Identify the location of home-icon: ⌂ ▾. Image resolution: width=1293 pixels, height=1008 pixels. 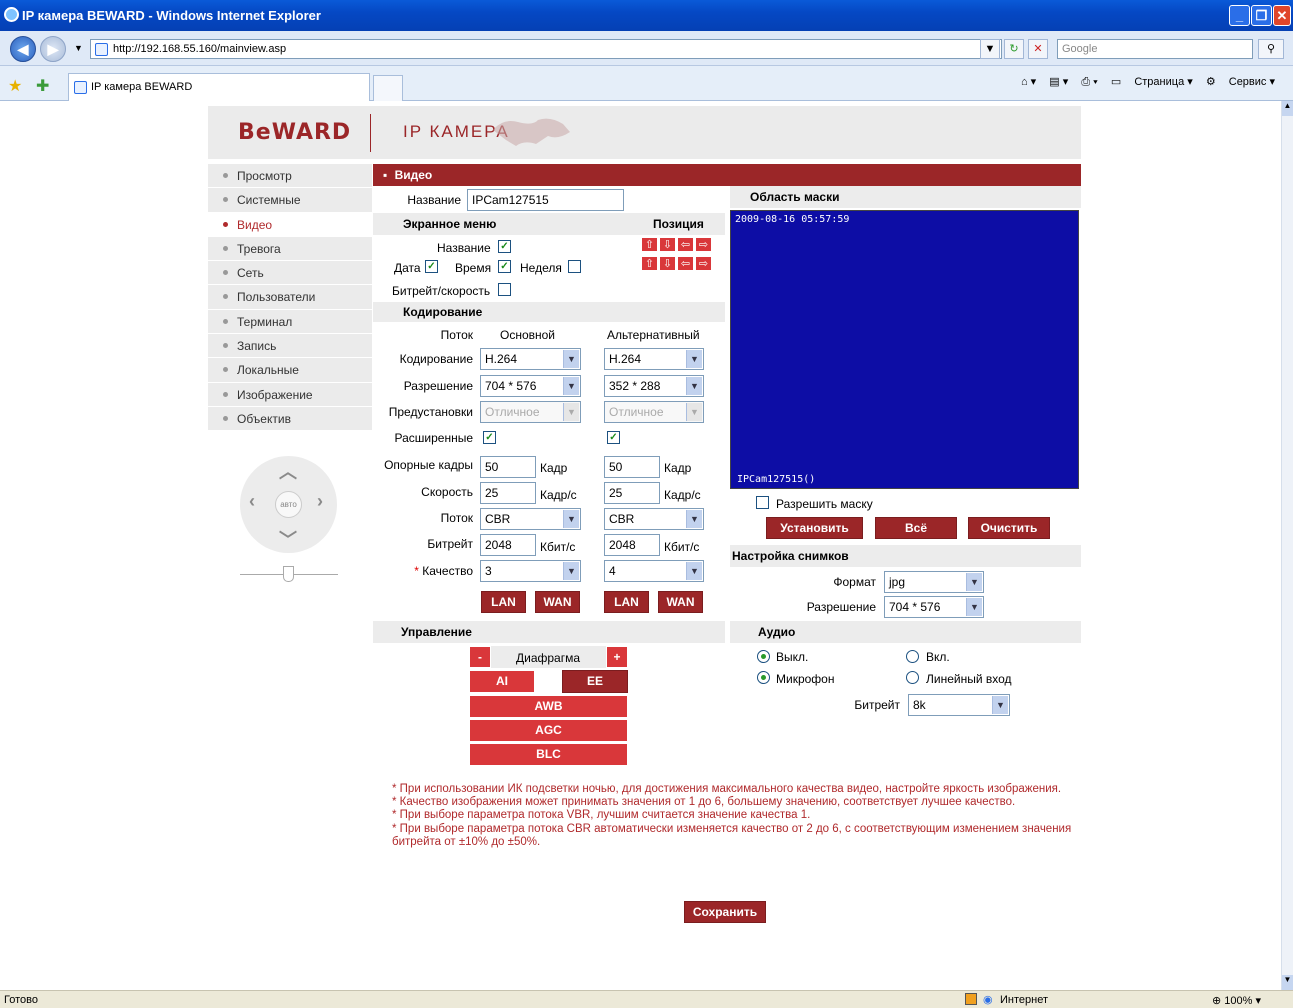
(1028, 82).